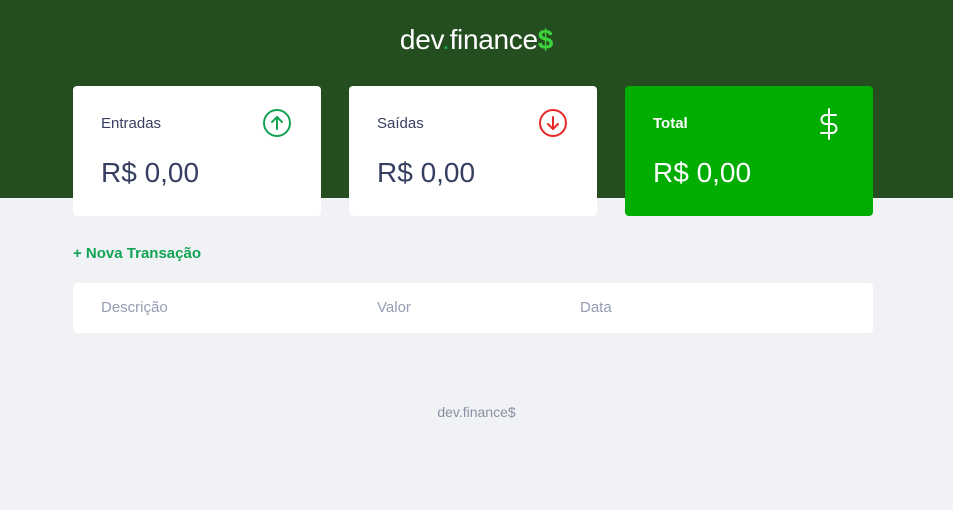 This screenshot has width=953, height=510. I want to click on column-header-date: Data, so click(596, 307).